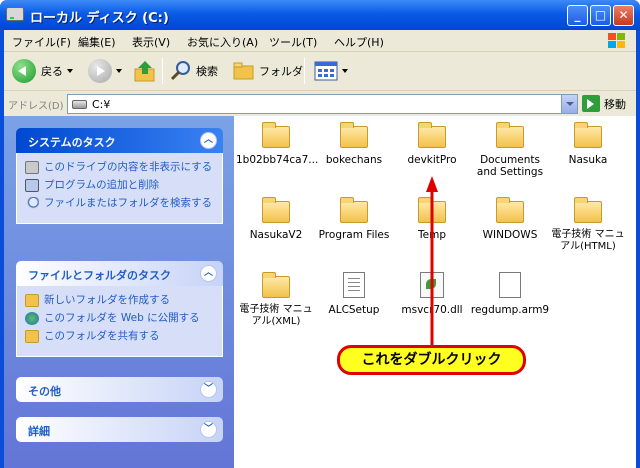  I want to click on maximize-button: □, so click(600, 15).